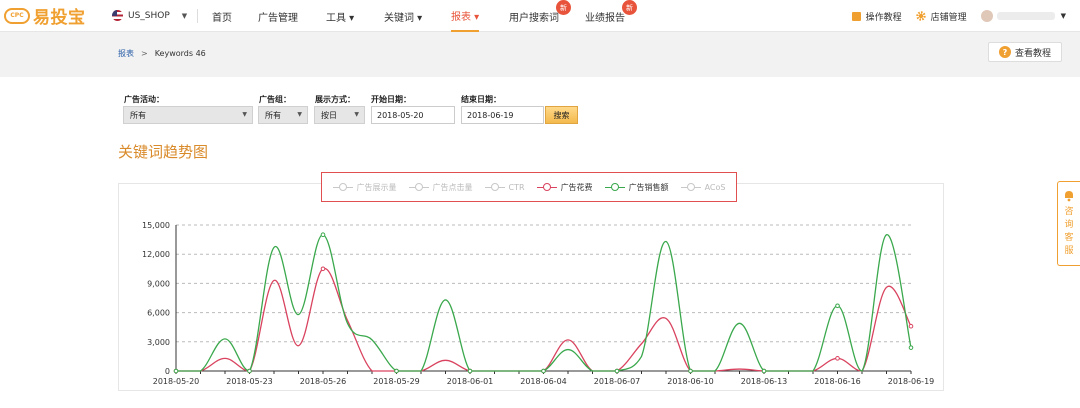  Describe the element at coordinates (1069, 231) in the screenshot. I see `customer-service-label: 咨询客服` at that location.